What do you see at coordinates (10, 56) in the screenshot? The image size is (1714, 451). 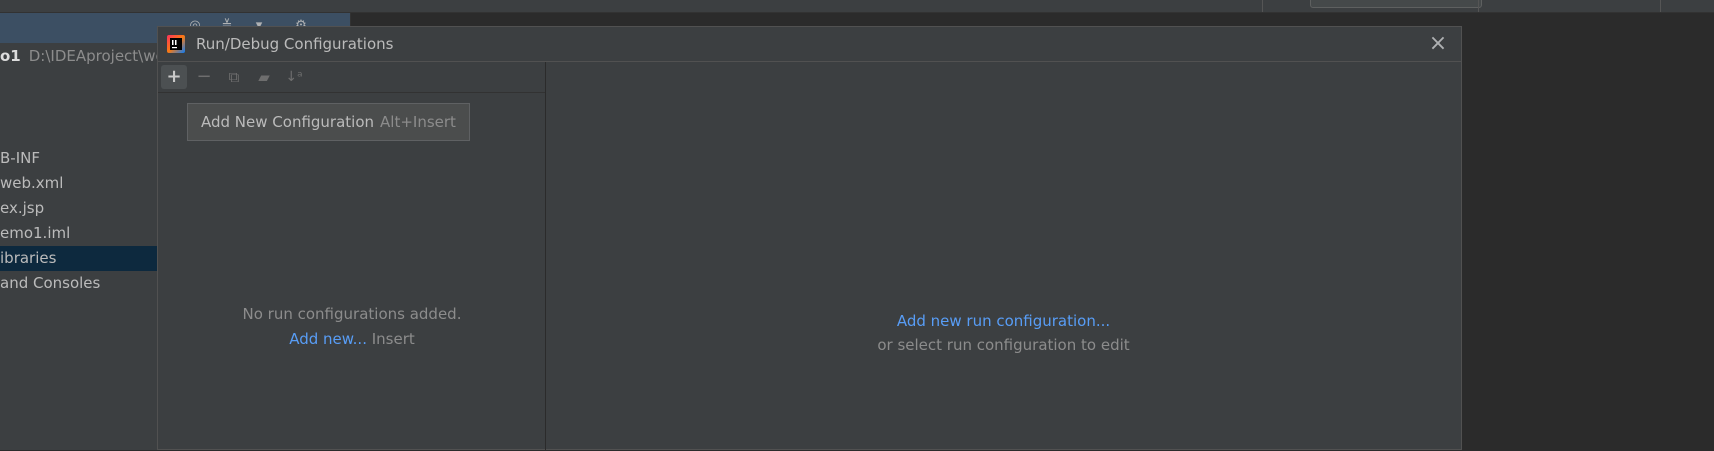 I see `project-name: o1` at bounding box center [10, 56].